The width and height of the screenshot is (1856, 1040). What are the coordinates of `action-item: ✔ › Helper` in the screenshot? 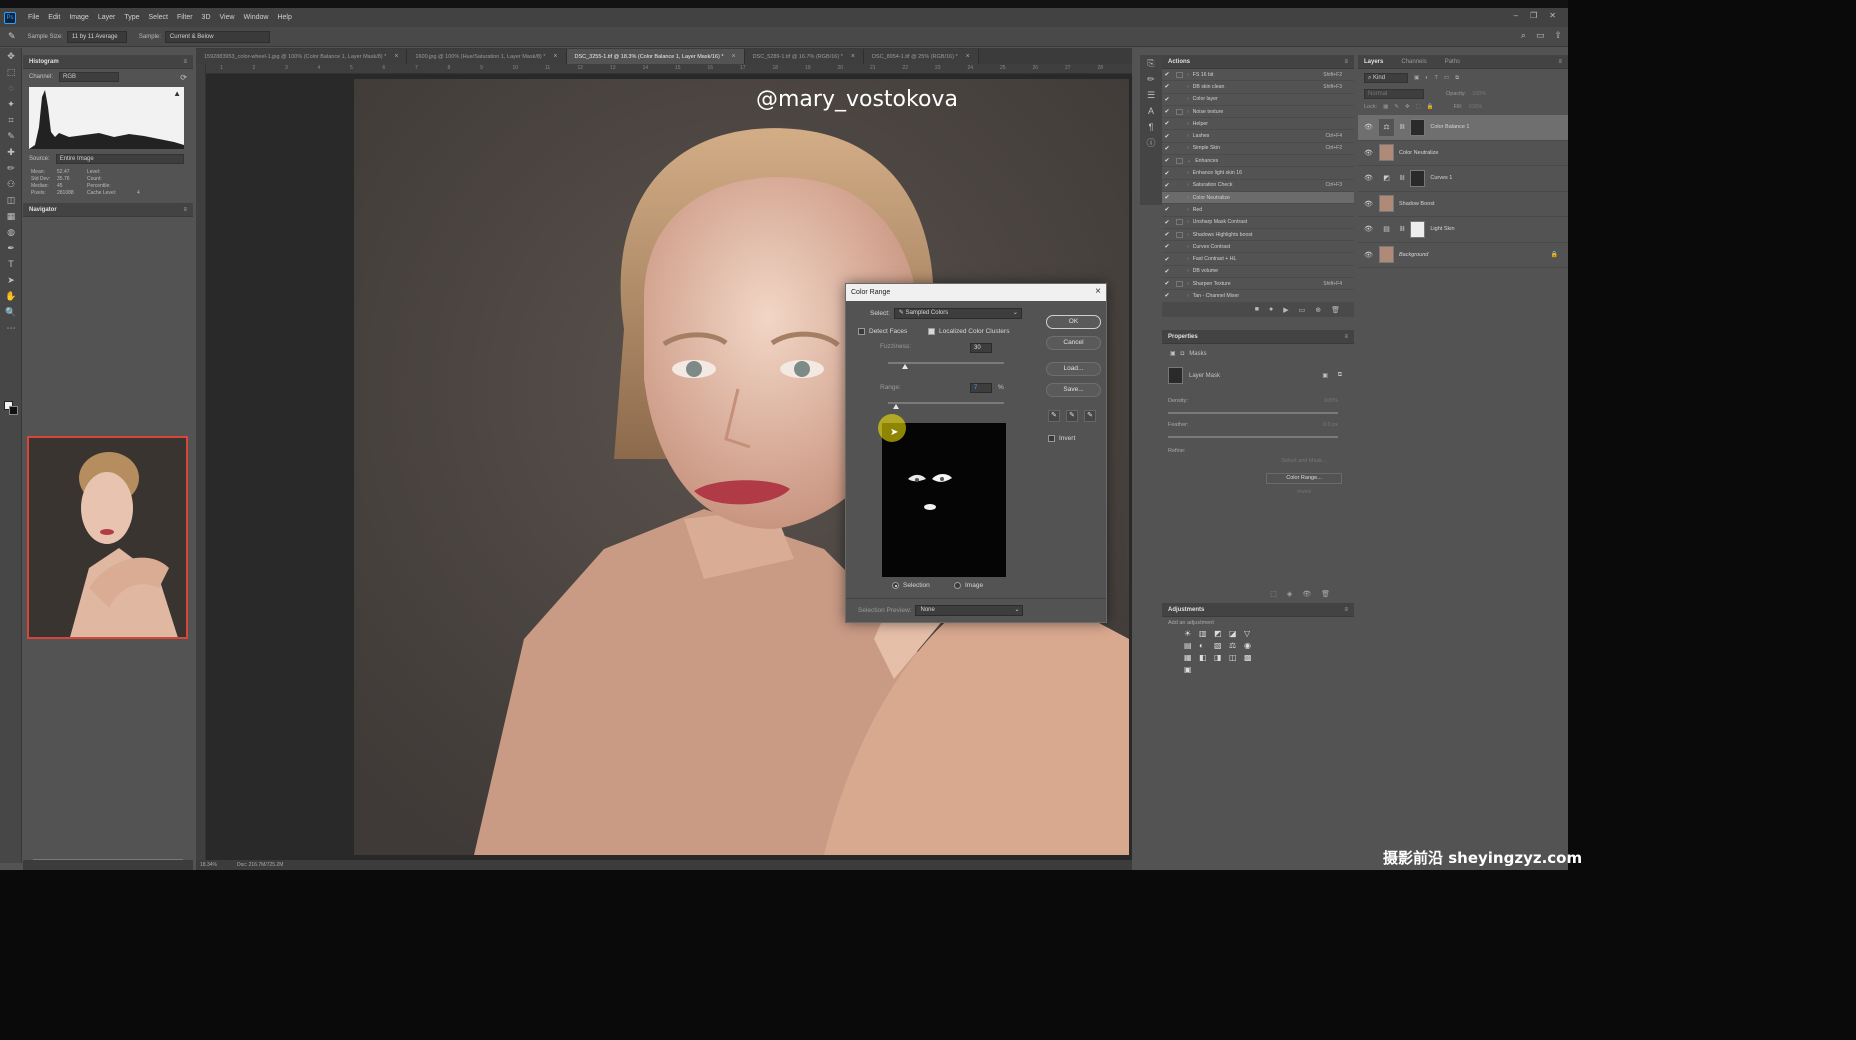 It's located at (1258, 124).